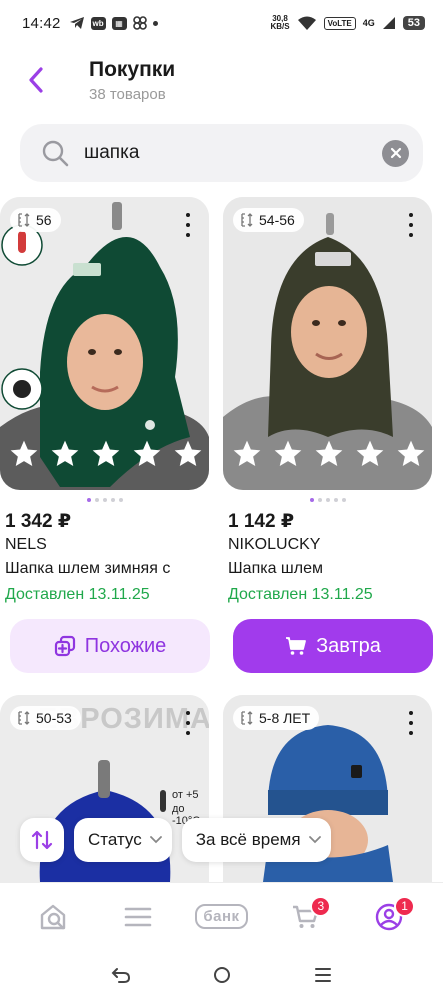 The height and width of the screenshot is (1000, 443). Describe the element at coordinates (388, 23) in the screenshot. I see `signal-icon` at that location.